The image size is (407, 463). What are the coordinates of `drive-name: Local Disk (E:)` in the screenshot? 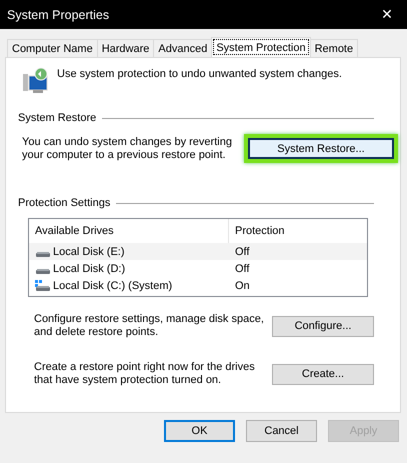 It's located at (89, 252).